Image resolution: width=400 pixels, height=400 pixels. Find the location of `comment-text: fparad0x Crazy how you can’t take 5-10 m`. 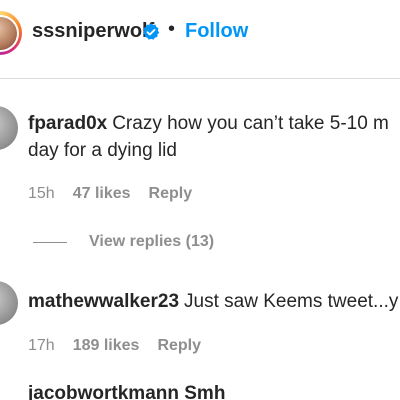

comment-text: fparad0x Crazy how you can’t take 5-10 m is located at coordinates (214, 123).